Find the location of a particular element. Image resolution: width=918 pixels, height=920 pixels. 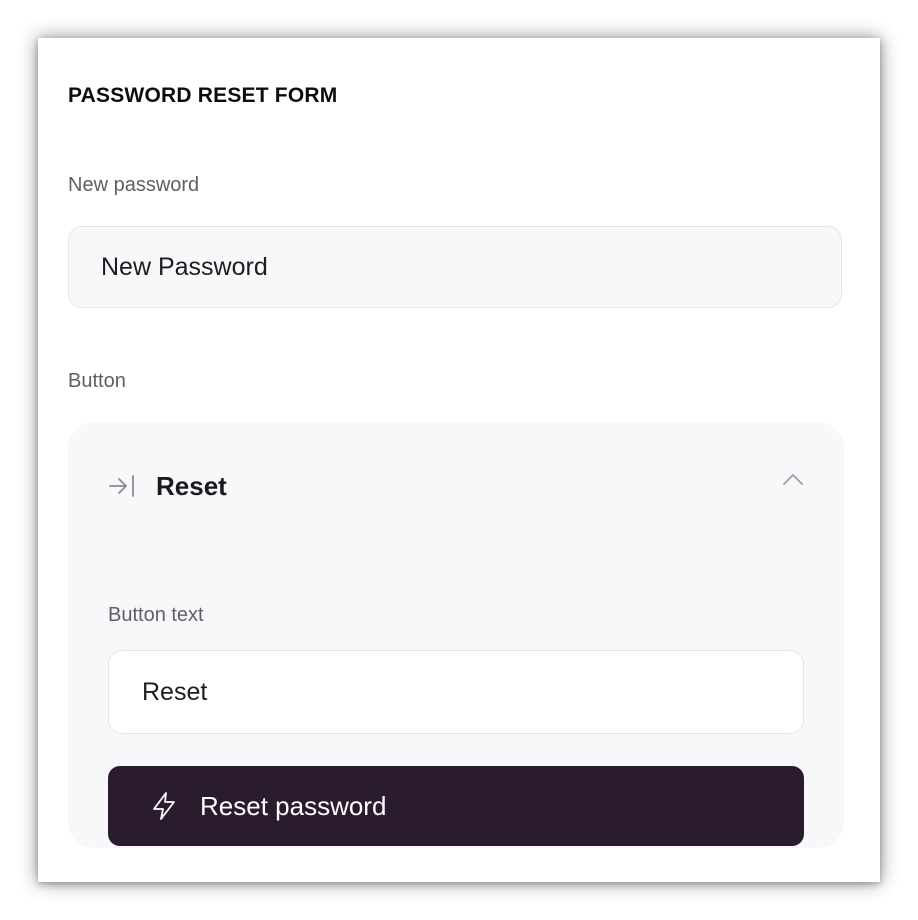

reset-password-button-label: Reset password is located at coordinates (293, 805).